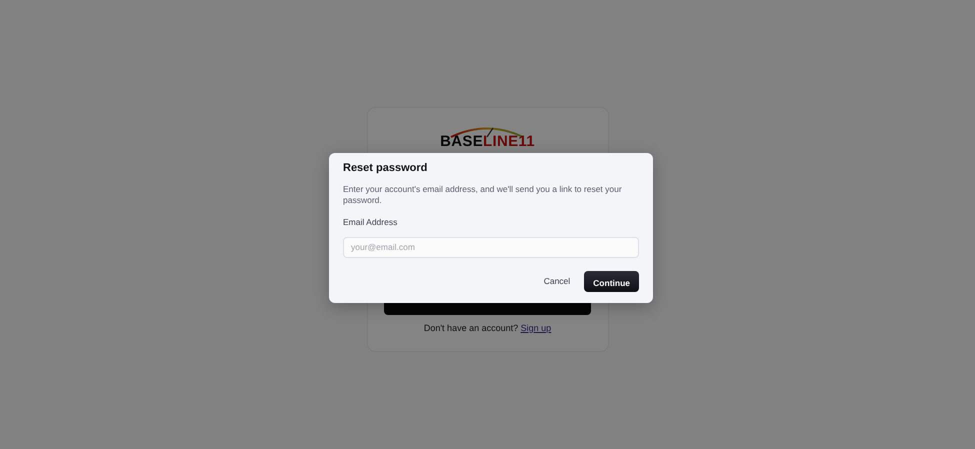 This screenshot has height=449, width=975. Describe the element at coordinates (370, 223) in the screenshot. I see `email-label: Email Address` at that location.